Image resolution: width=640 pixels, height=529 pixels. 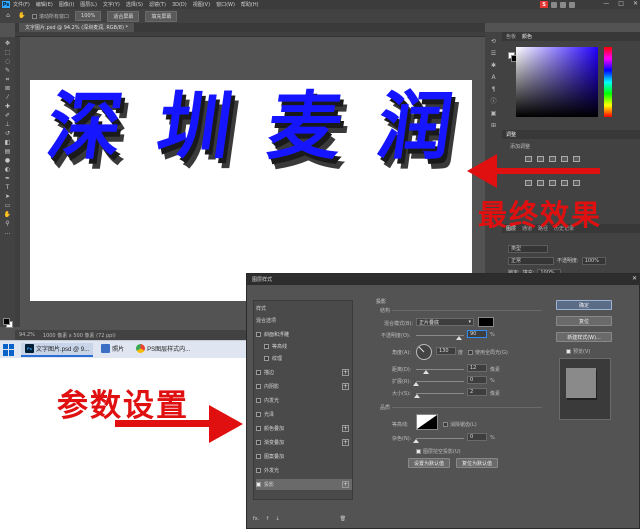 I want to click on posterize-icon, so click(x=540, y=183).